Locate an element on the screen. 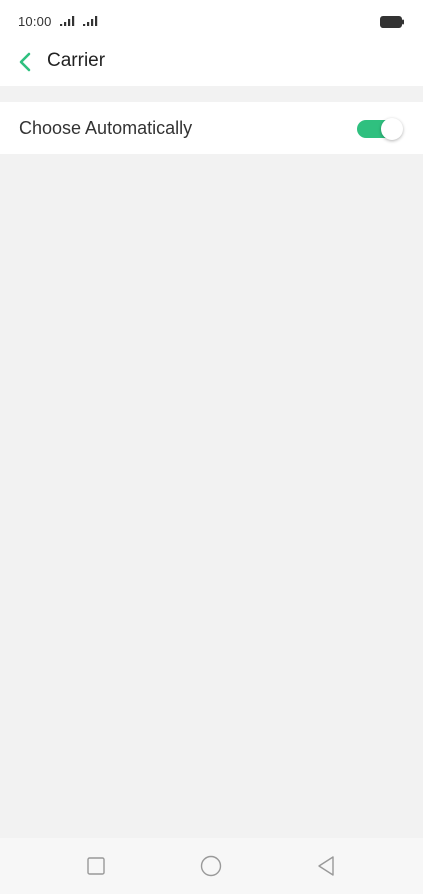 Image resolution: width=423 pixels, height=894 pixels. chevron-left-icon is located at coordinates (25, 62).